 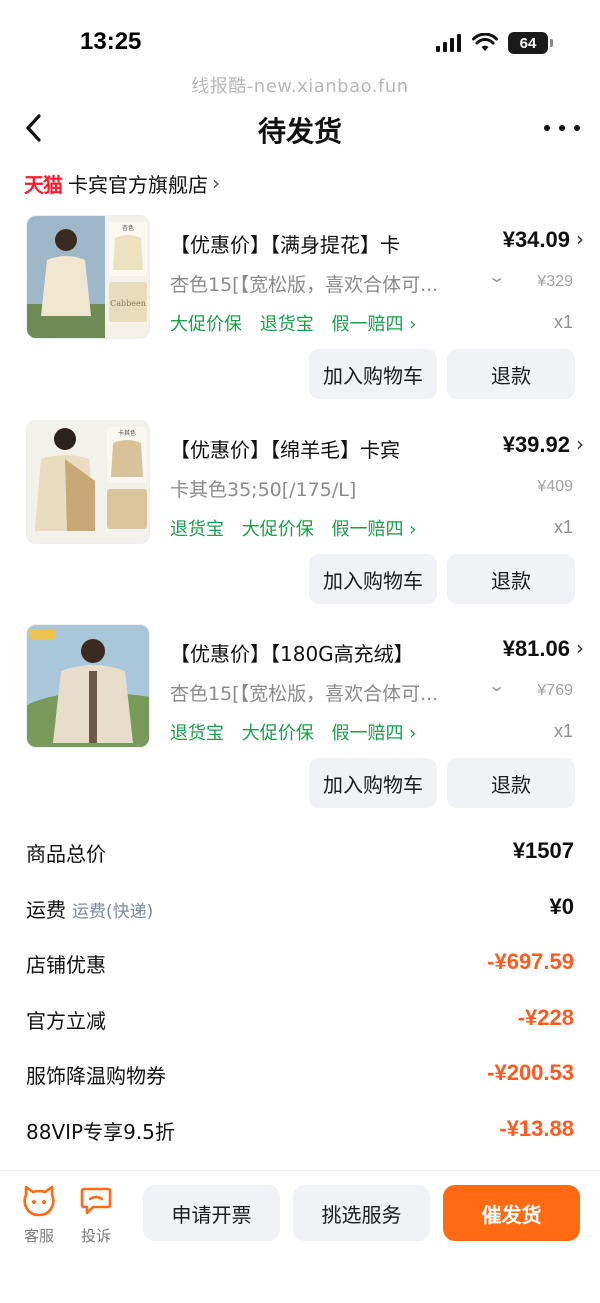 I want to click on item-title: 【优惠价】【绵羊毛】卡宾, so click(x=305, y=448).